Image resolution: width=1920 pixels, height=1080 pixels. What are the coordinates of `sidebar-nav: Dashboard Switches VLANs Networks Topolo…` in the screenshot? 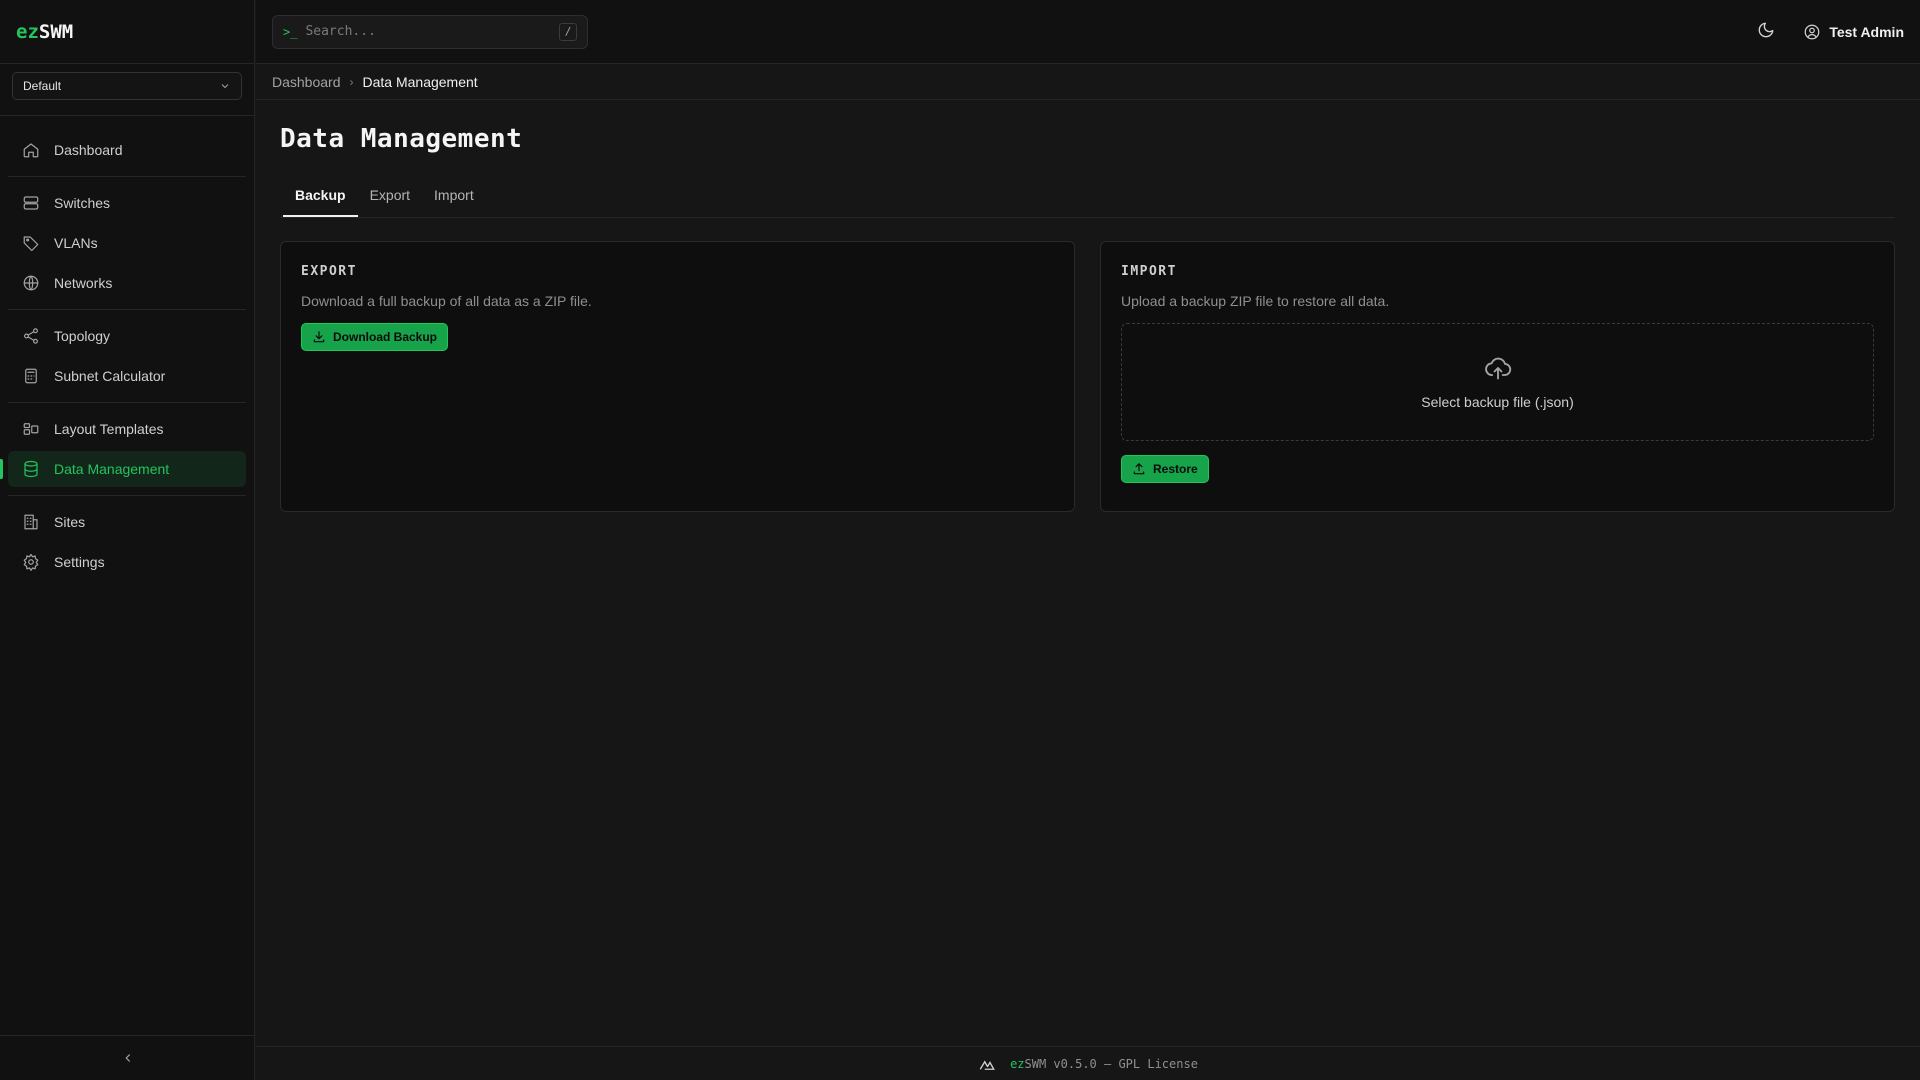 It's located at (127, 352).